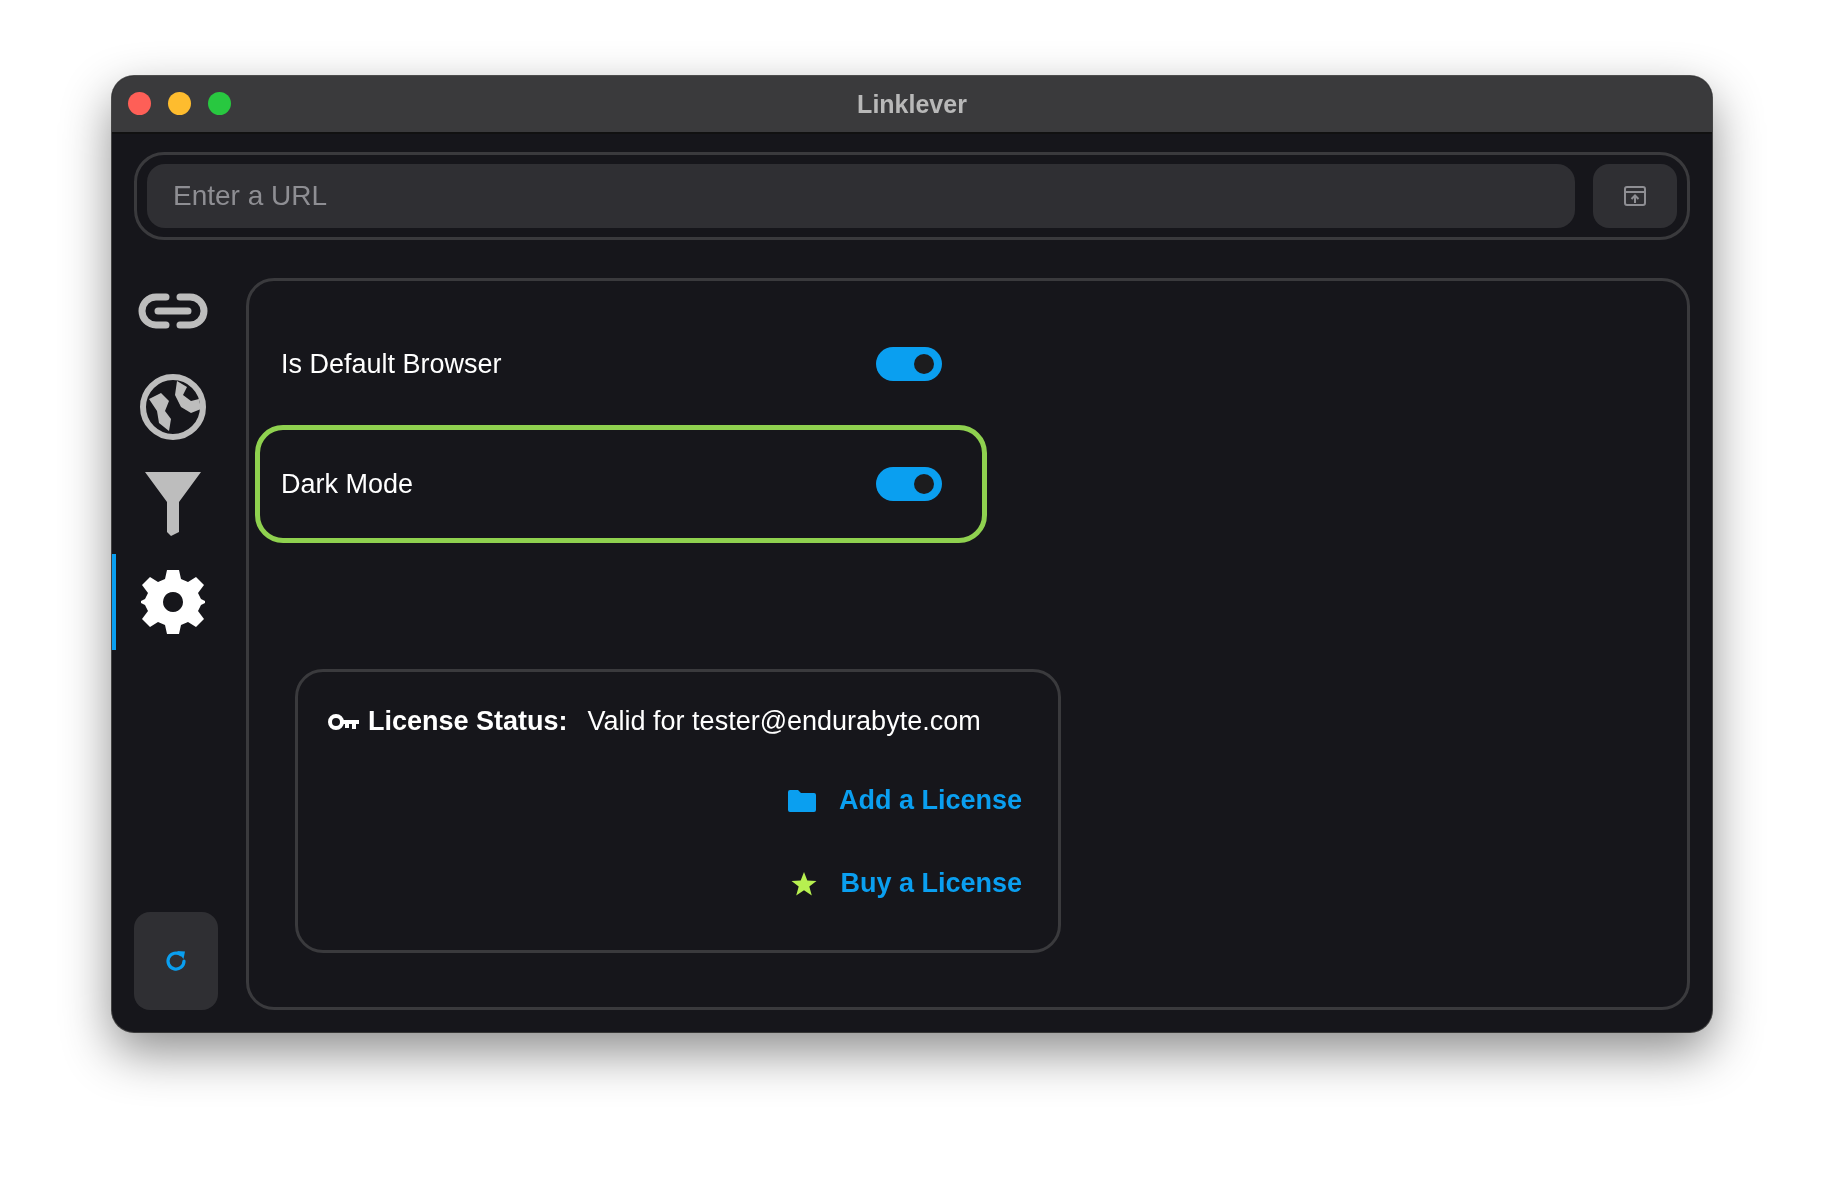 The width and height of the screenshot is (1824, 1180). What do you see at coordinates (931, 883) in the screenshot?
I see `license-link: Buy a License` at bounding box center [931, 883].